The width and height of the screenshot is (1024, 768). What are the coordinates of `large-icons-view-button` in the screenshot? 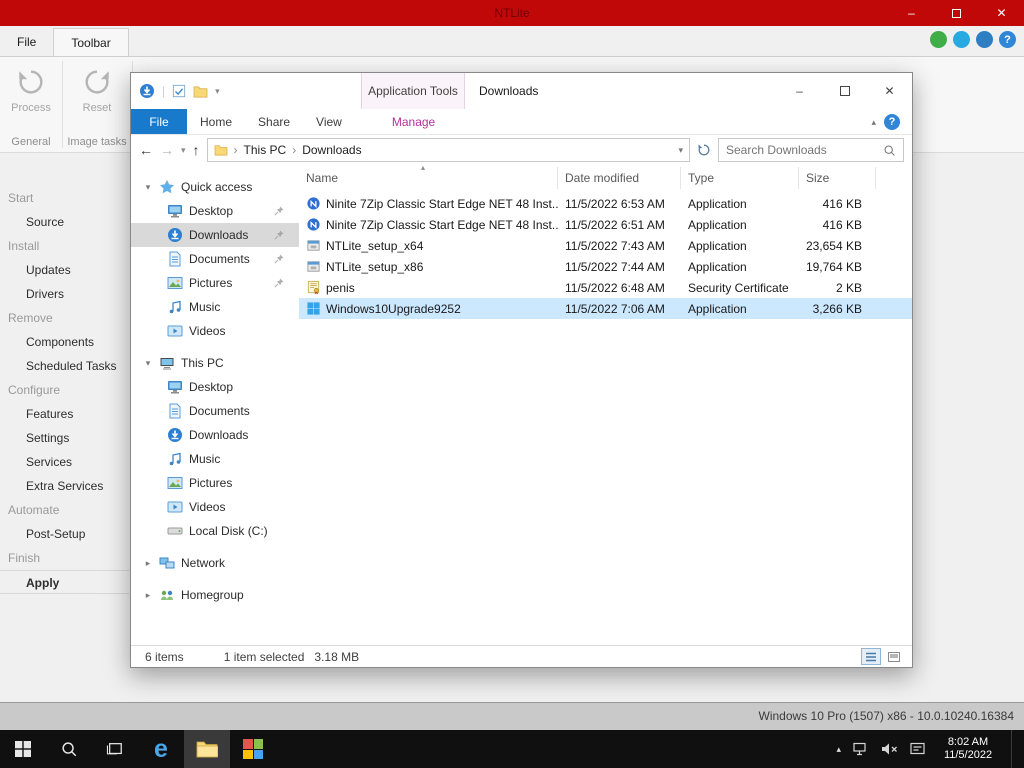 It's located at (894, 656).